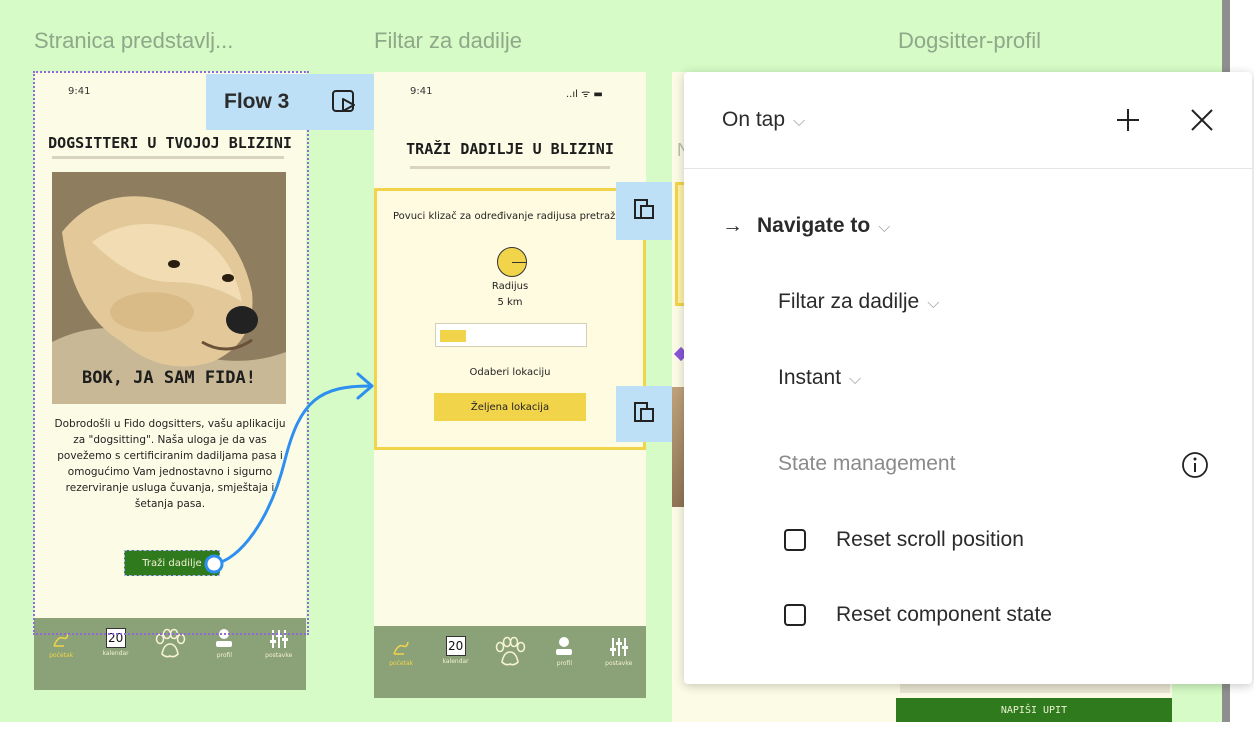  What do you see at coordinates (510, 167) in the screenshot?
I see `filter-heading-underline` at bounding box center [510, 167].